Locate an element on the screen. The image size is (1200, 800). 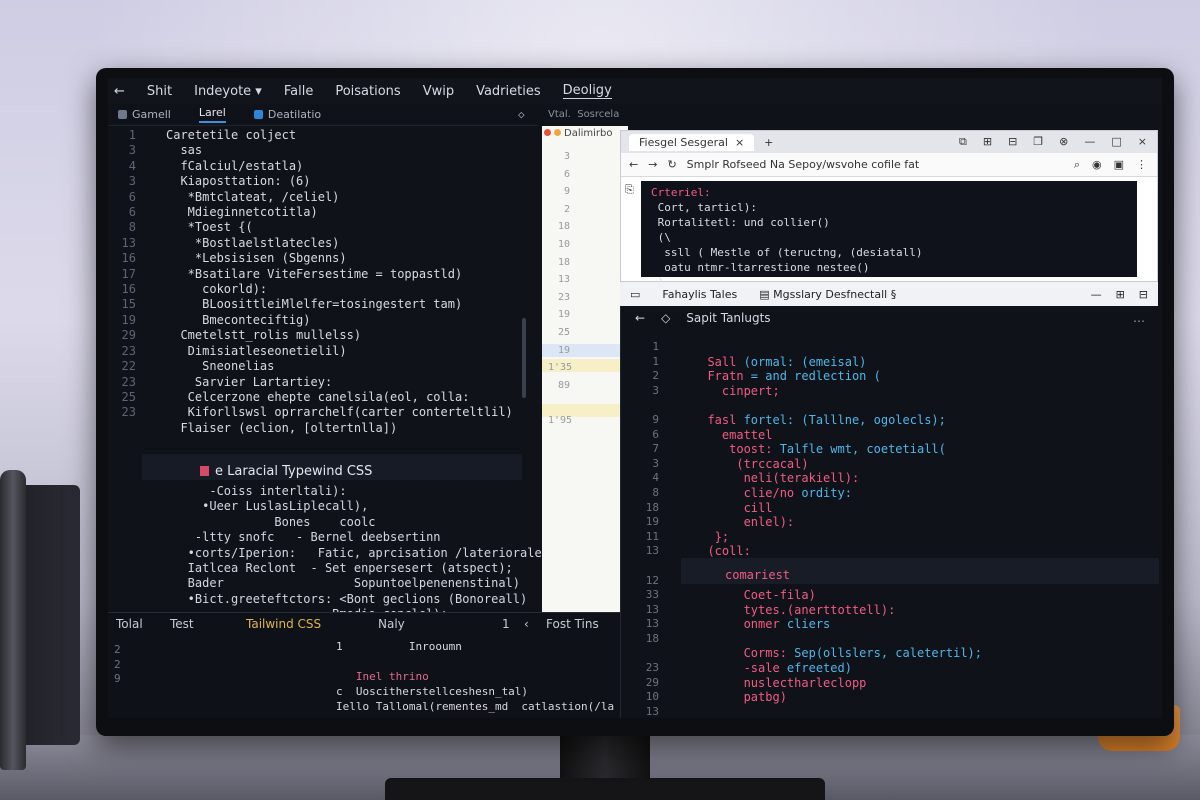
code-line: Bader Sopuntoelpenenenstinal) is located at coordinates (343, 583).